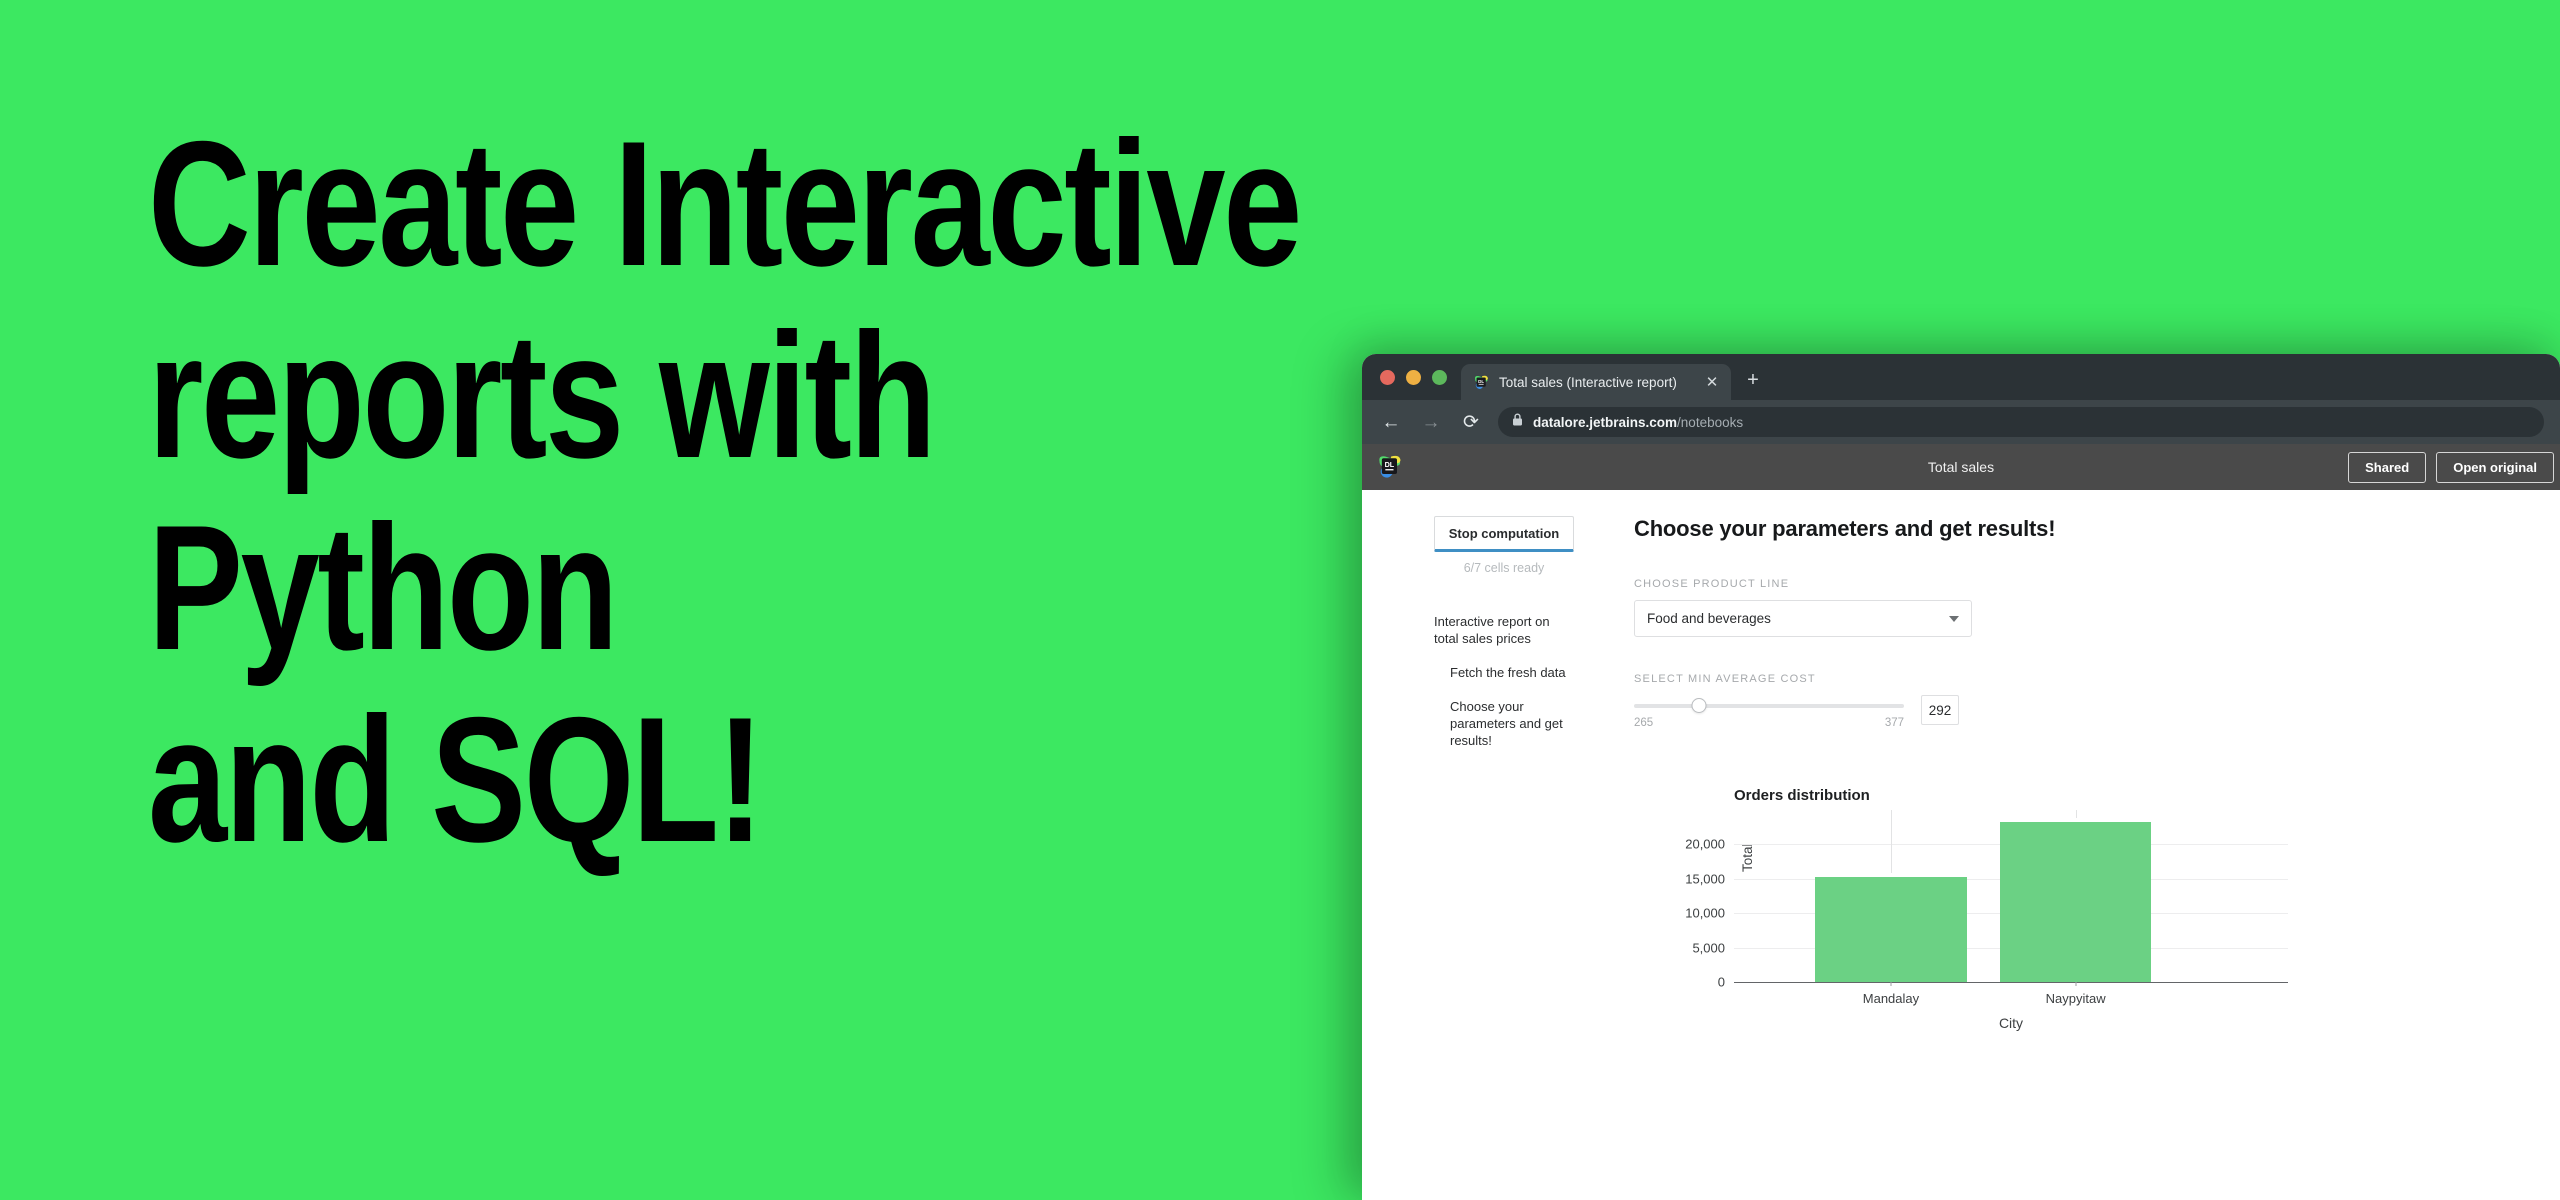 The width and height of the screenshot is (2560, 1200). I want to click on minimize-window-button, so click(1413, 377).